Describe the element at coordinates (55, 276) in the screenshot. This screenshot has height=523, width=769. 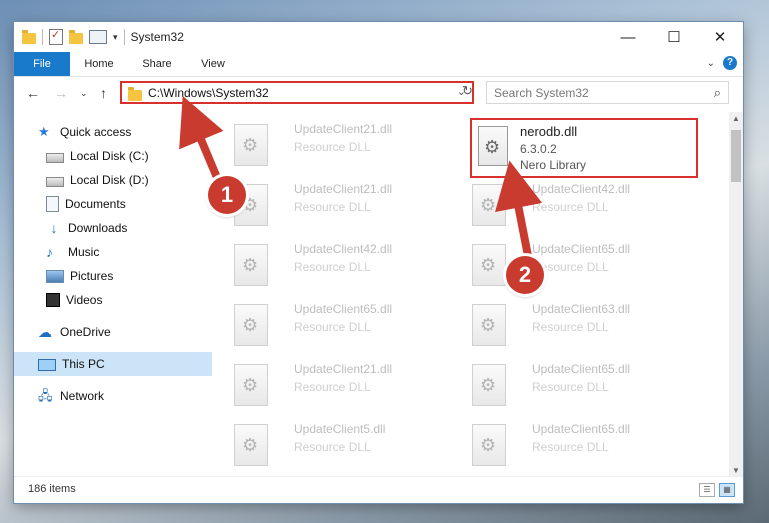
I see `pictures-icon` at that location.